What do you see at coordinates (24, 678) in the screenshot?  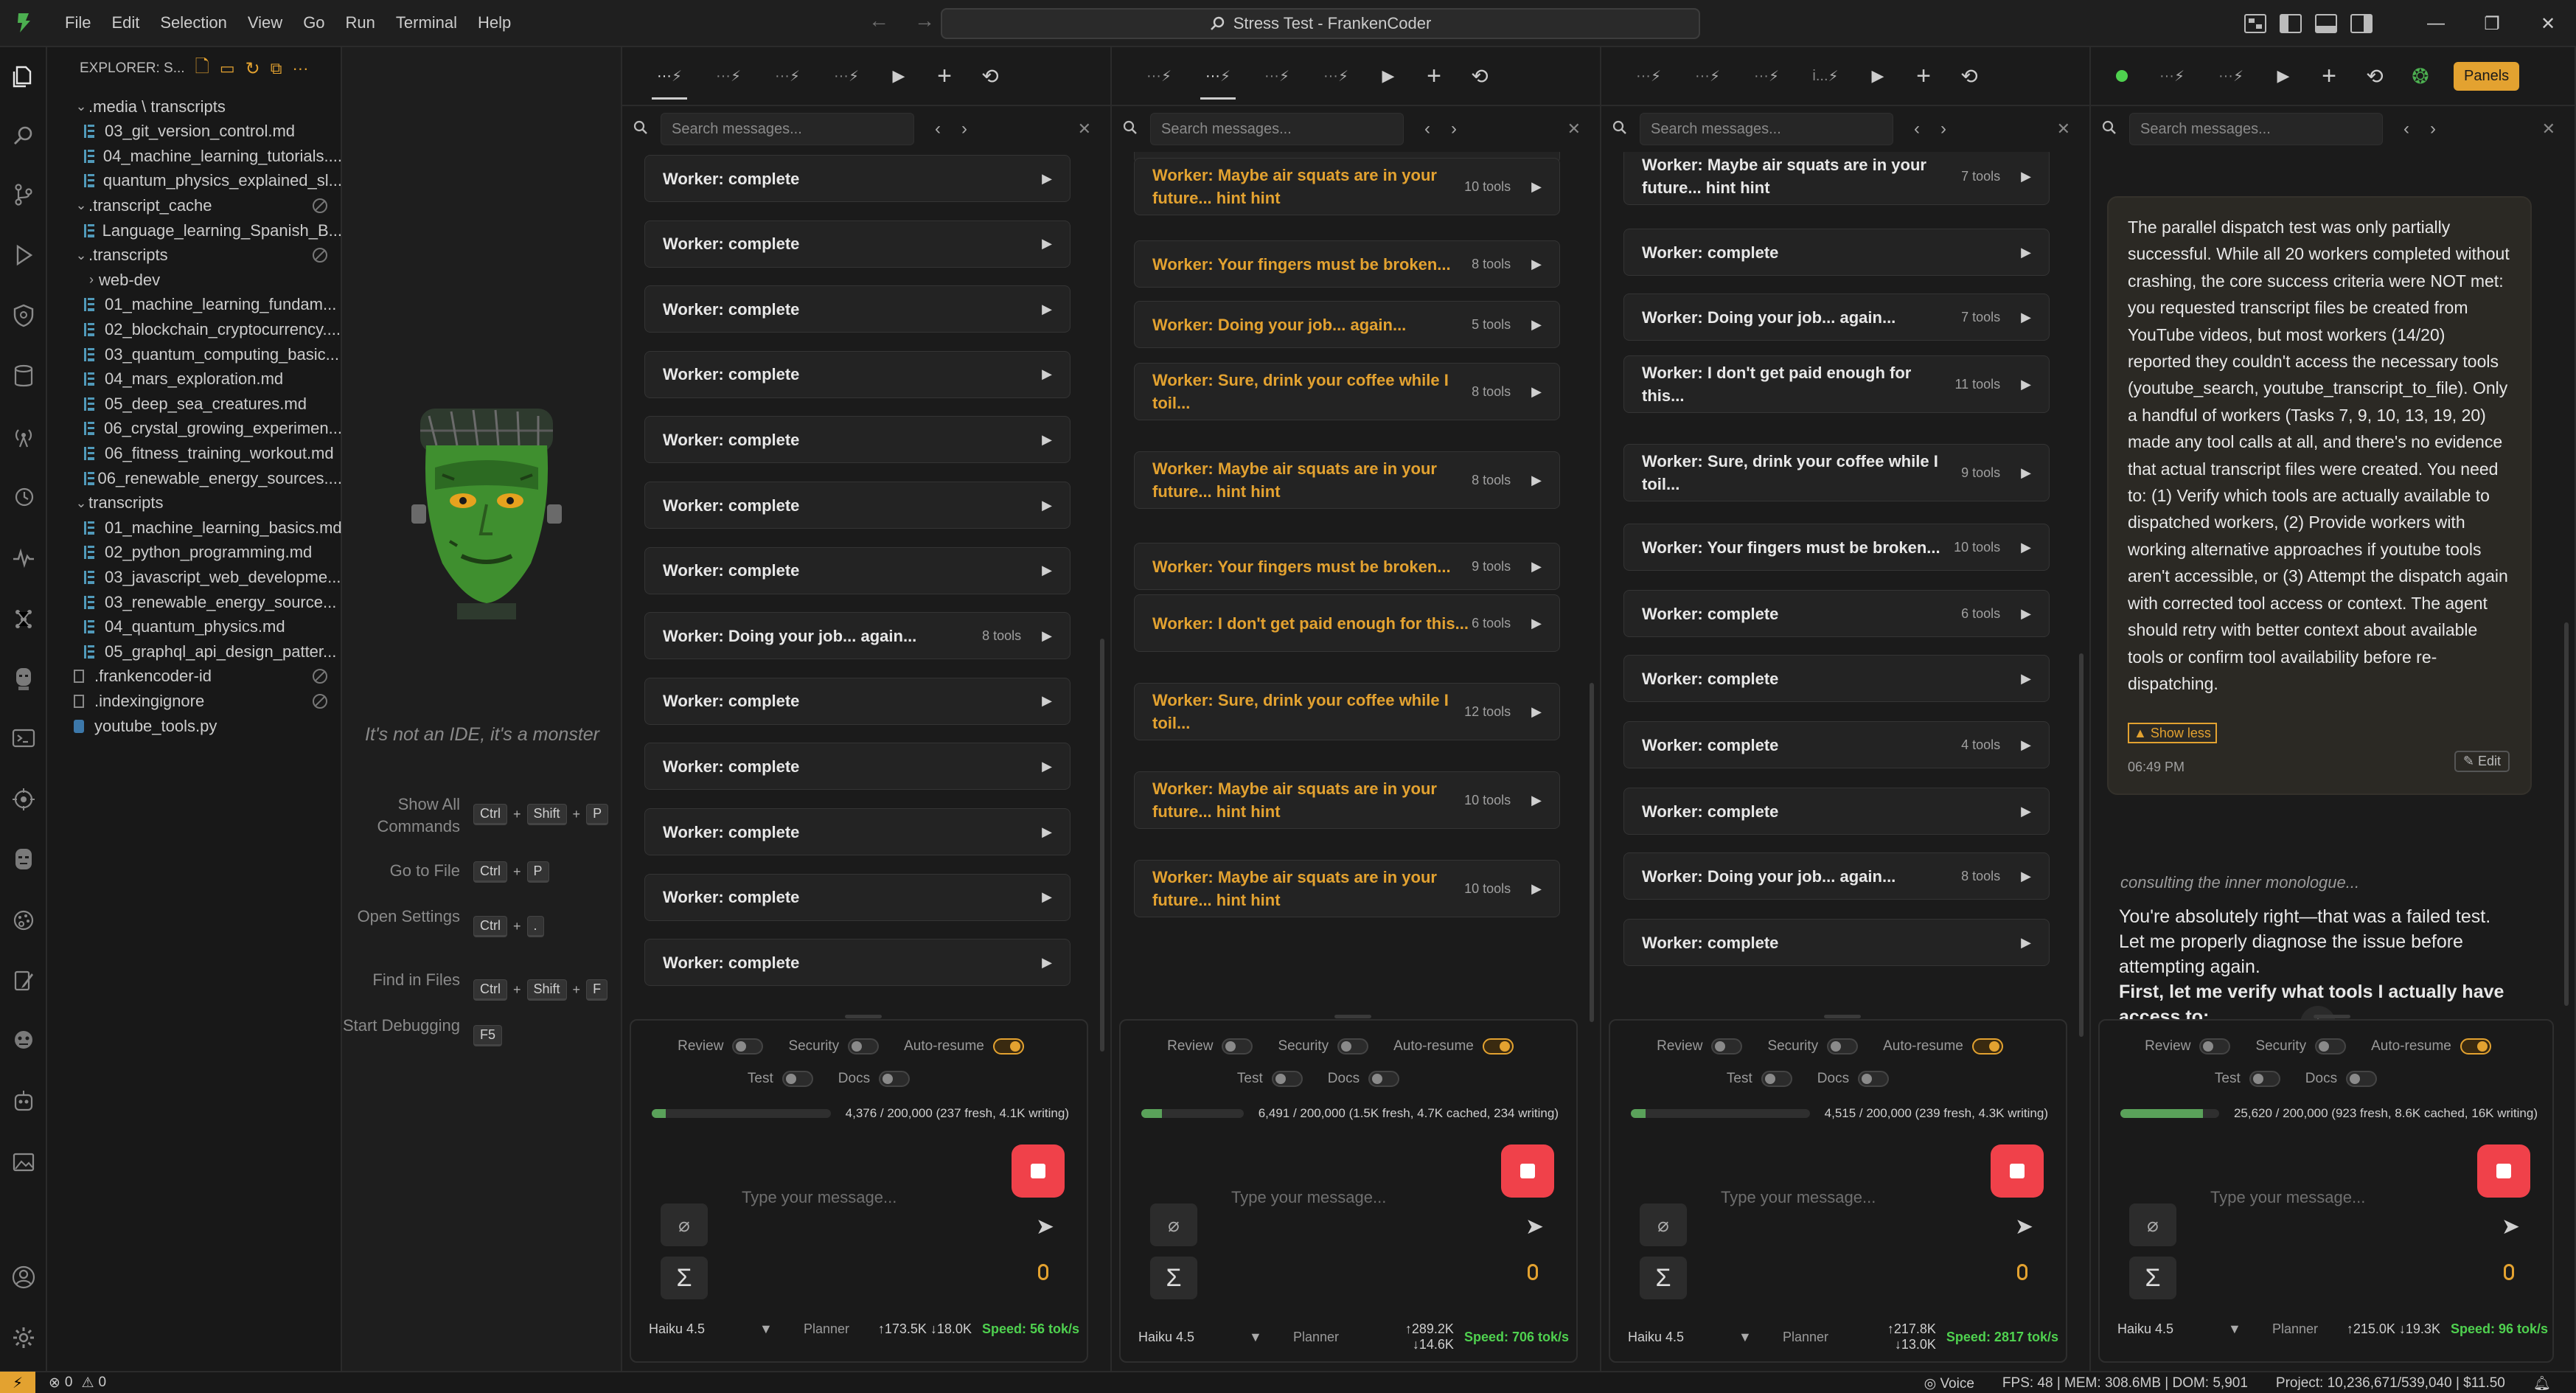 I see `worker-avatar-icon` at bounding box center [24, 678].